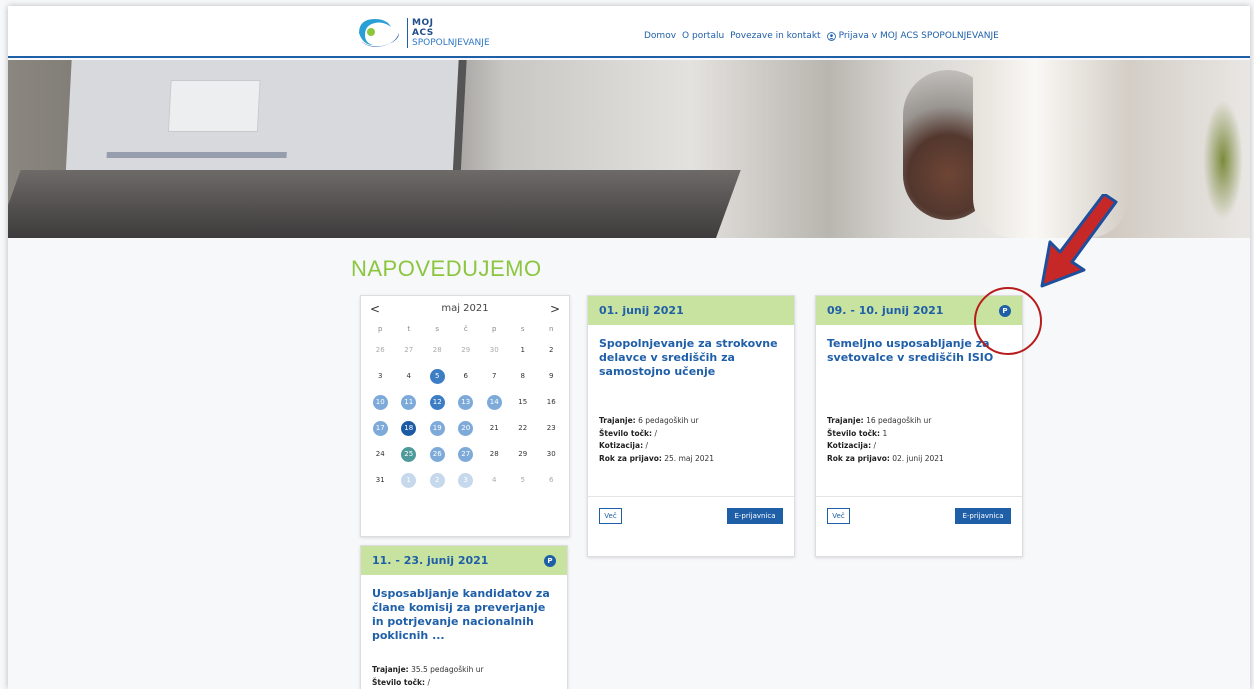 The image size is (1254, 689). What do you see at coordinates (775, 36) in the screenshot?
I see `nav-links-contact: Povezave in kontakt` at bounding box center [775, 36].